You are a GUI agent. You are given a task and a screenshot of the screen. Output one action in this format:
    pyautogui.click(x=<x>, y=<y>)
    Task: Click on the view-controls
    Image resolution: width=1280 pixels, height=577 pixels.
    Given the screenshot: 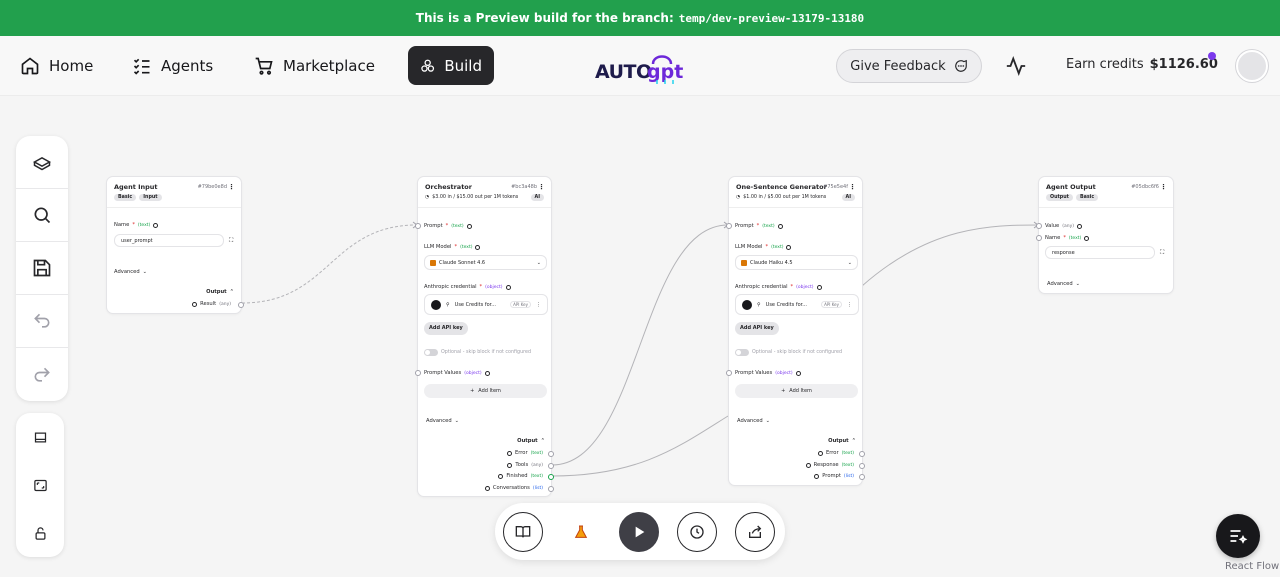 What is the action you would take?
    pyautogui.click(x=40, y=485)
    